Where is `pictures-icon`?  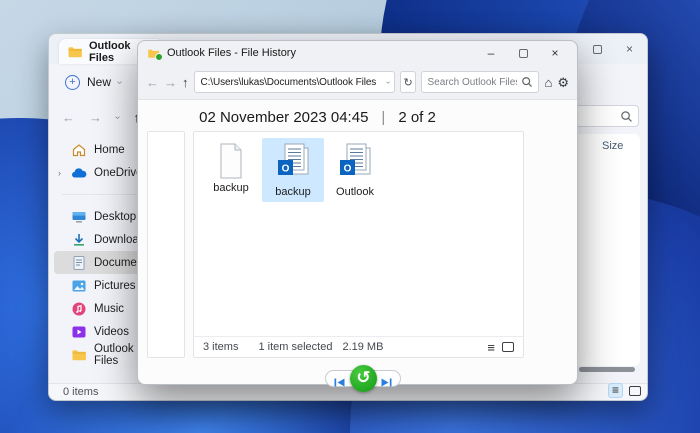
pictures-icon is located at coordinates (79, 285).